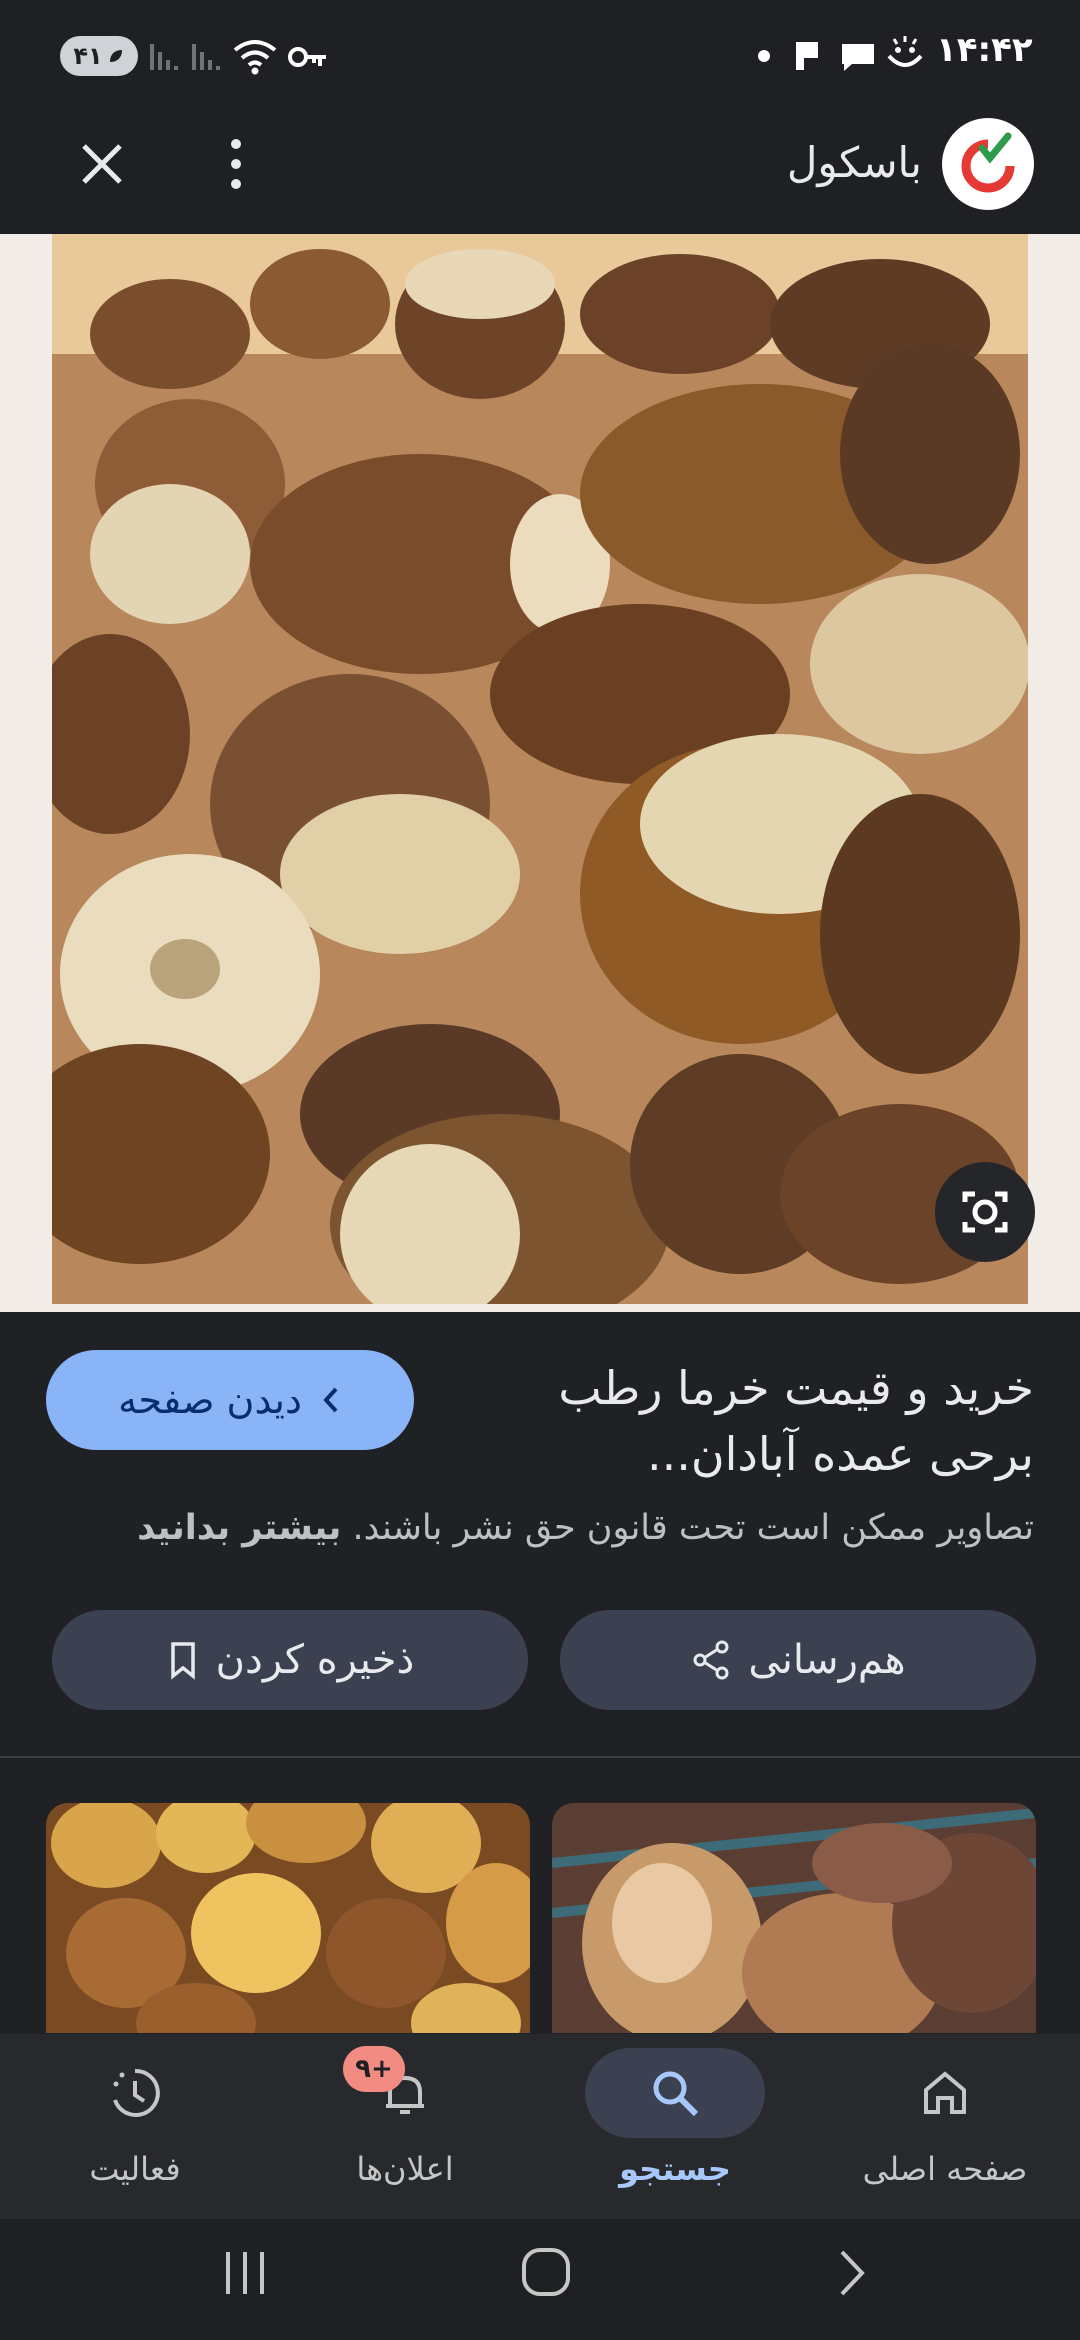 The width and height of the screenshot is (1080, 2340). I want to click on nav-search-iconwrap, so click(675, 2093).